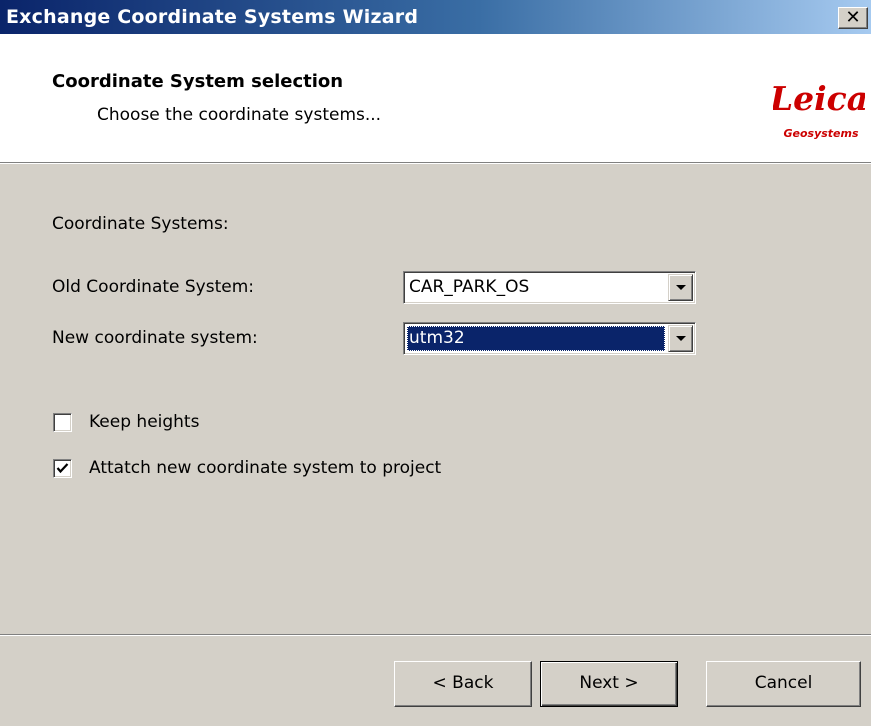 The width and height of the screenshot is (871, 726). What do you see at coordinates (820, 133) in the screenshot?
I see `logo-tagline: Geosystems` at bounding box center [820, 133].